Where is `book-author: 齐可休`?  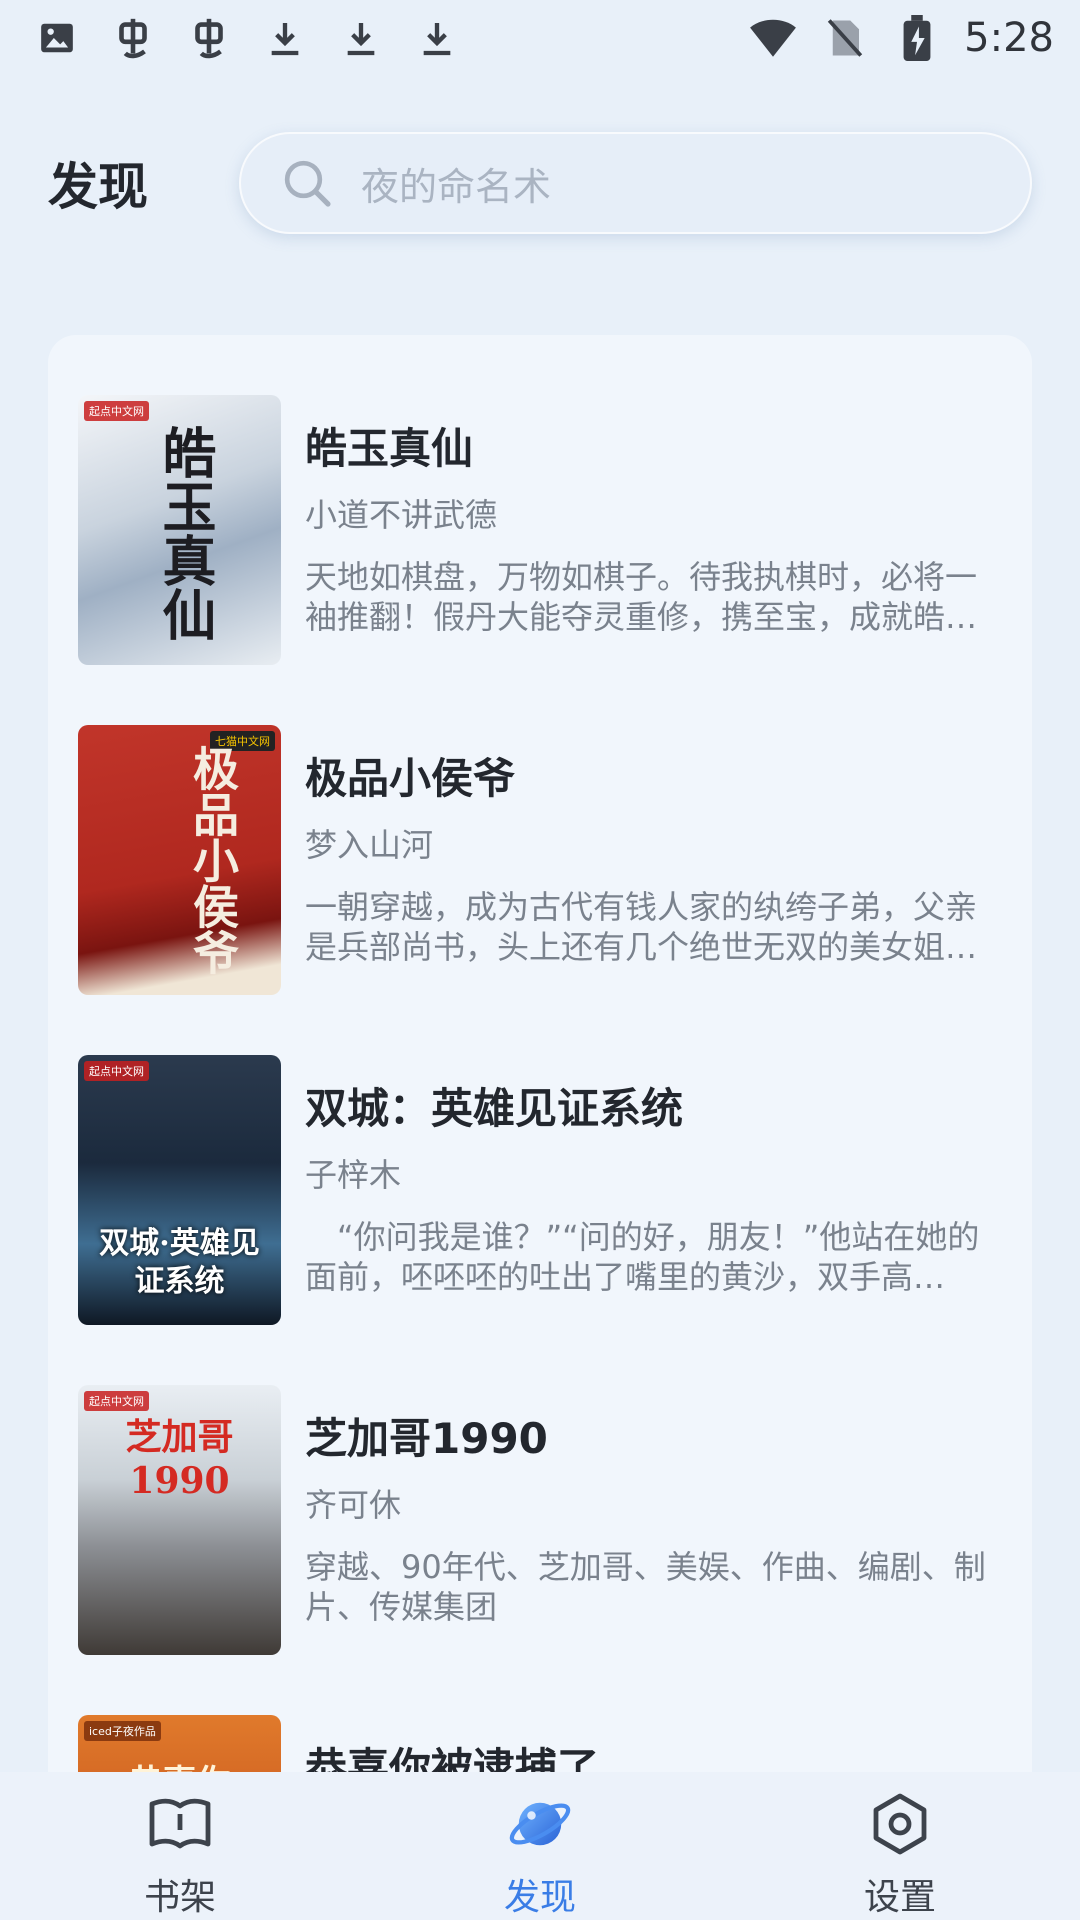
book-author: 齐可休 is located at coordinates (353, 1505).